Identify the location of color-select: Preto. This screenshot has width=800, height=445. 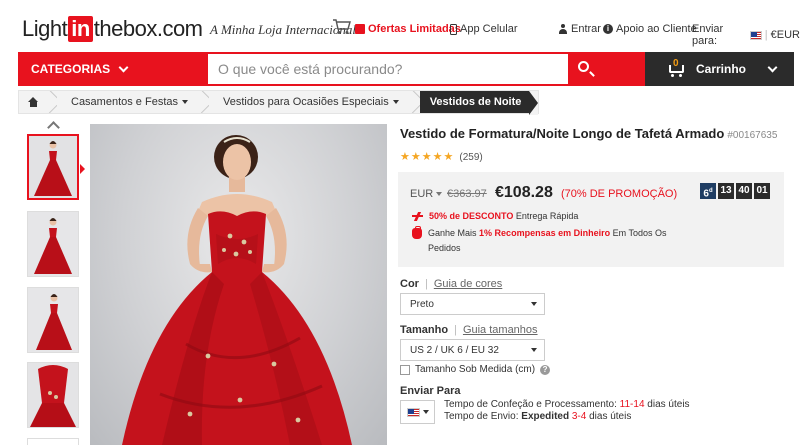
(472, 304).